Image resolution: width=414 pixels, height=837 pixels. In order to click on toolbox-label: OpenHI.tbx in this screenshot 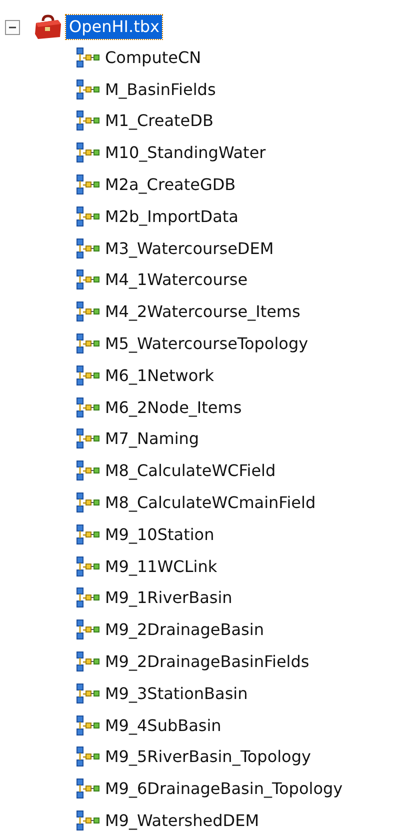, I will do `click(114, 27)`.